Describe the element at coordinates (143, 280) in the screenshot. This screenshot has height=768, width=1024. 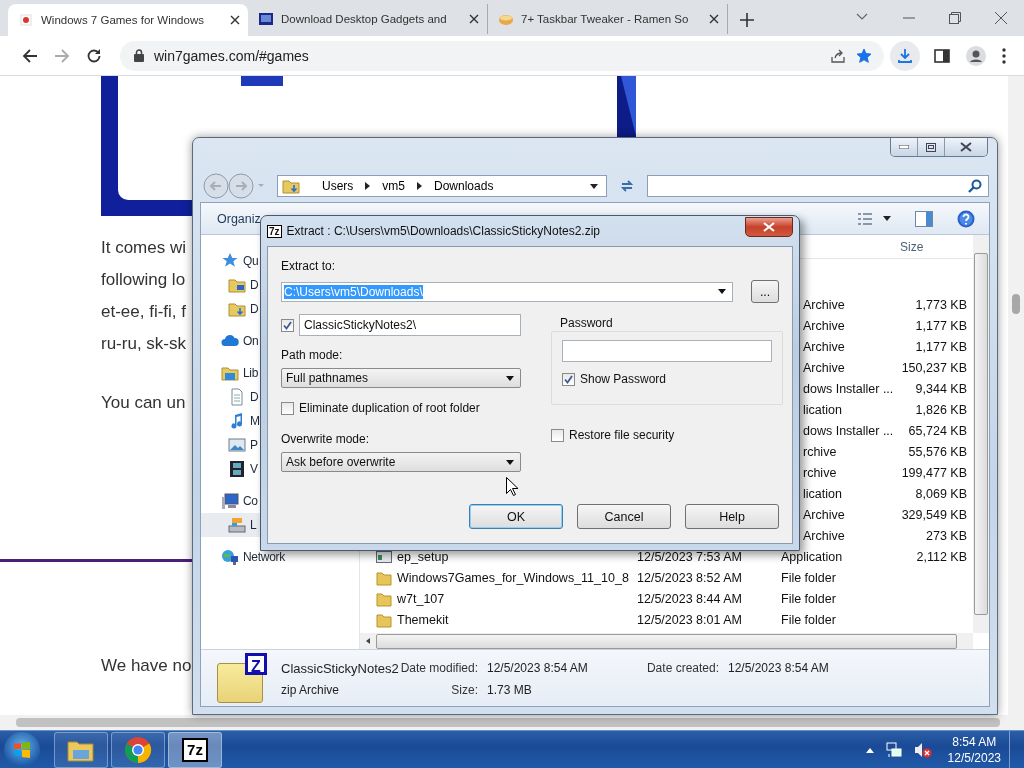
I see `paragraph-line: following lo` at that location.